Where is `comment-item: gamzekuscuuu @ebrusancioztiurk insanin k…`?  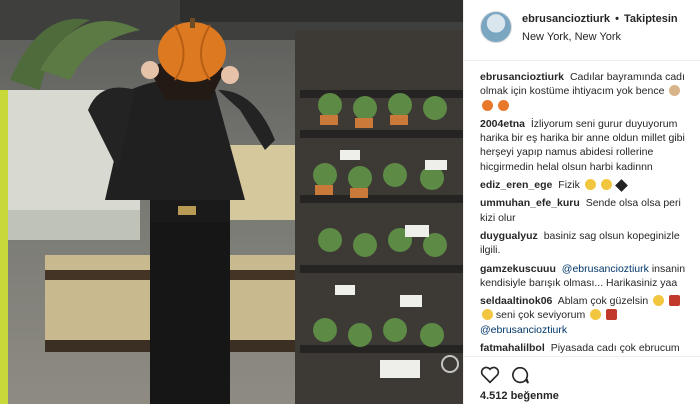 comment-item: gamzekuscuuu @ebrusancioztiurk insanin k… is located at coordinates (586, 276).